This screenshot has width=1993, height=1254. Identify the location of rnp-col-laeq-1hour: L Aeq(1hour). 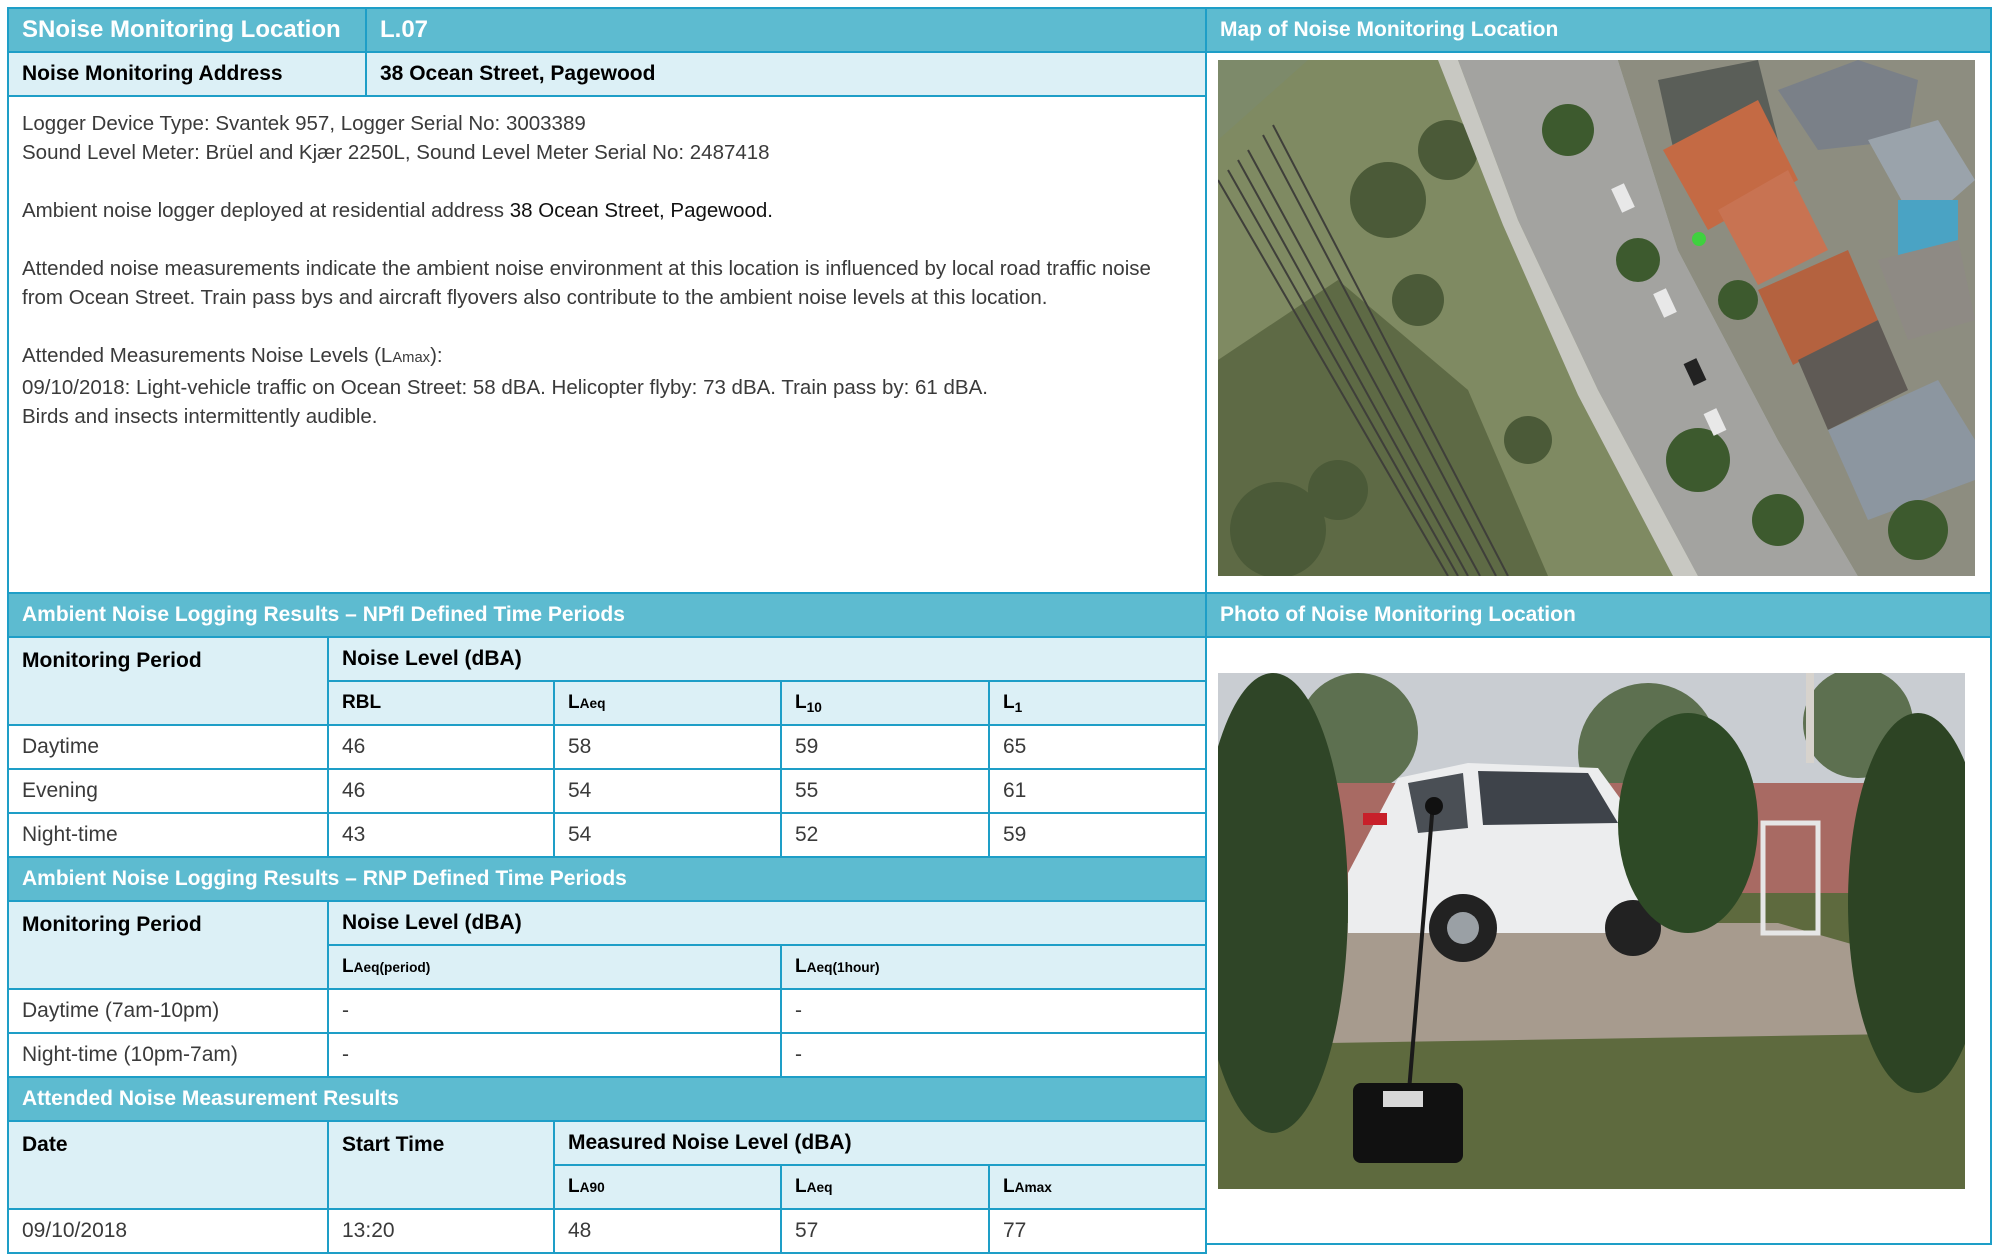
(993, 967).